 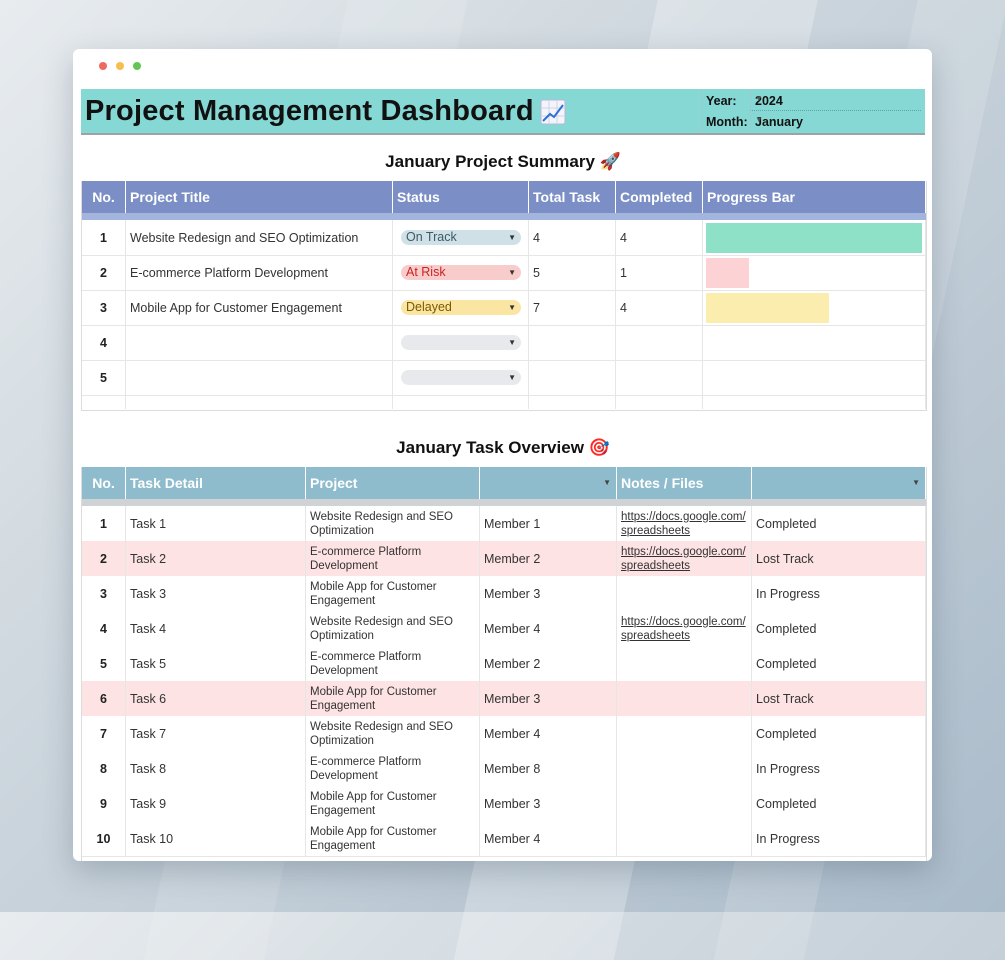 I want to click on header-spacer, so click(x=504, y=216).